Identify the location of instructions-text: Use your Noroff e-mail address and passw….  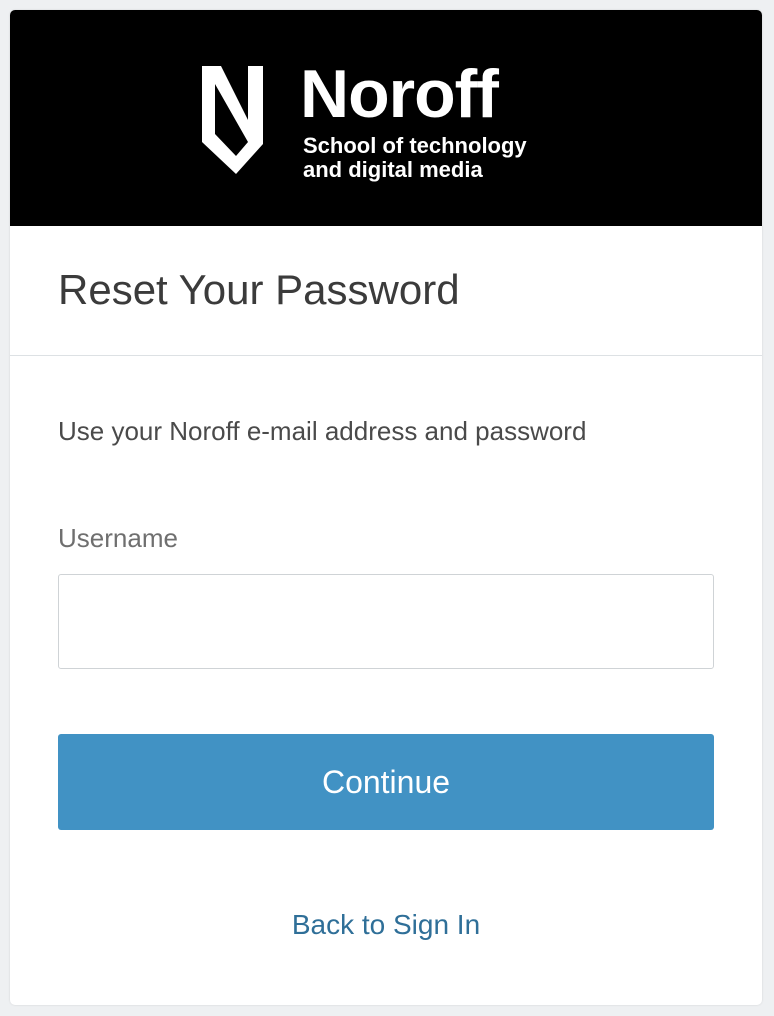
(322, 431).